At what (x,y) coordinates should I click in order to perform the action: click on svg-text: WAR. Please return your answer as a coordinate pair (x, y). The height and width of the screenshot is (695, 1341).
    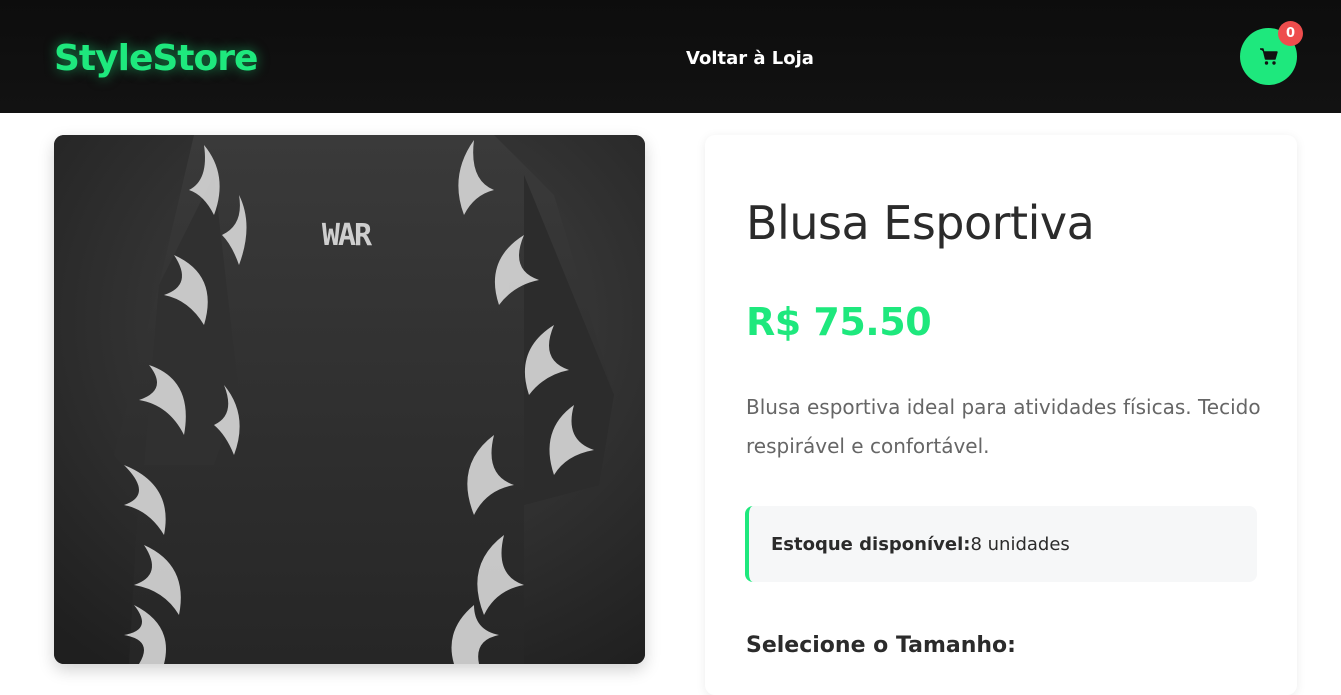
    Looking at the image, I should click on (347, 235).